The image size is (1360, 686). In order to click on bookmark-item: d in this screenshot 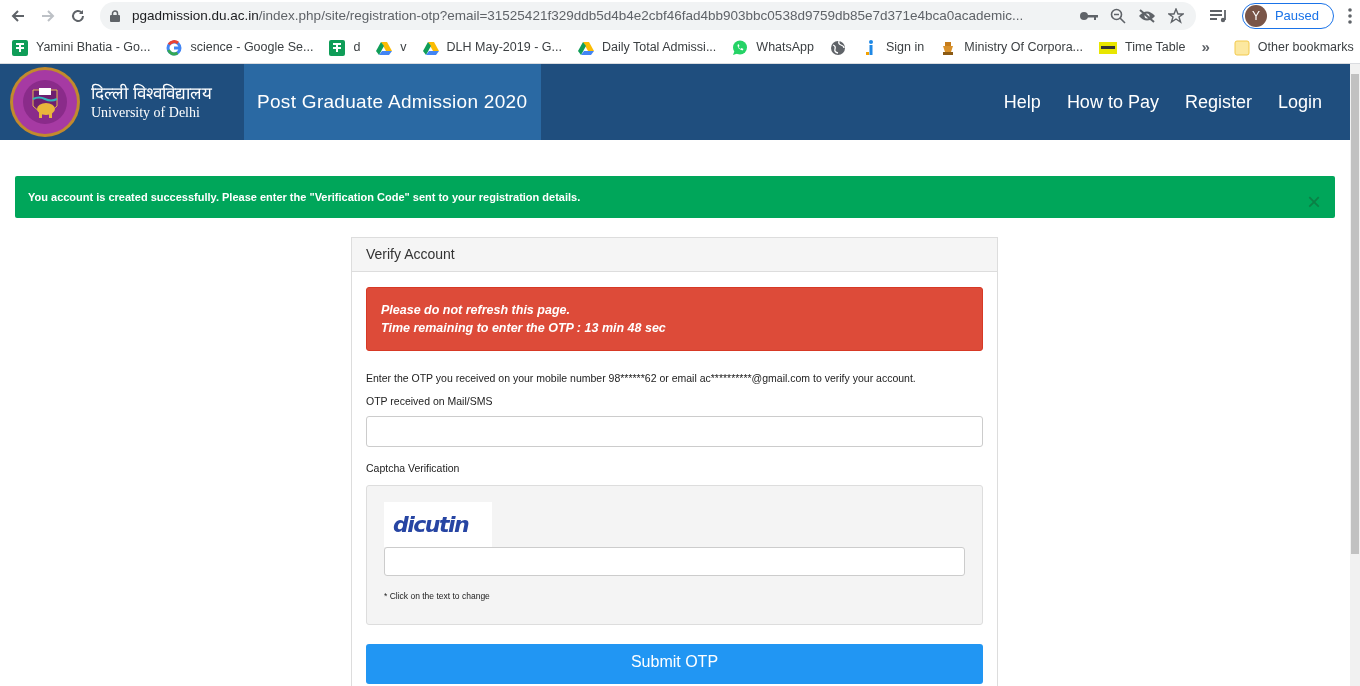, I will do `click(345, 47)`.